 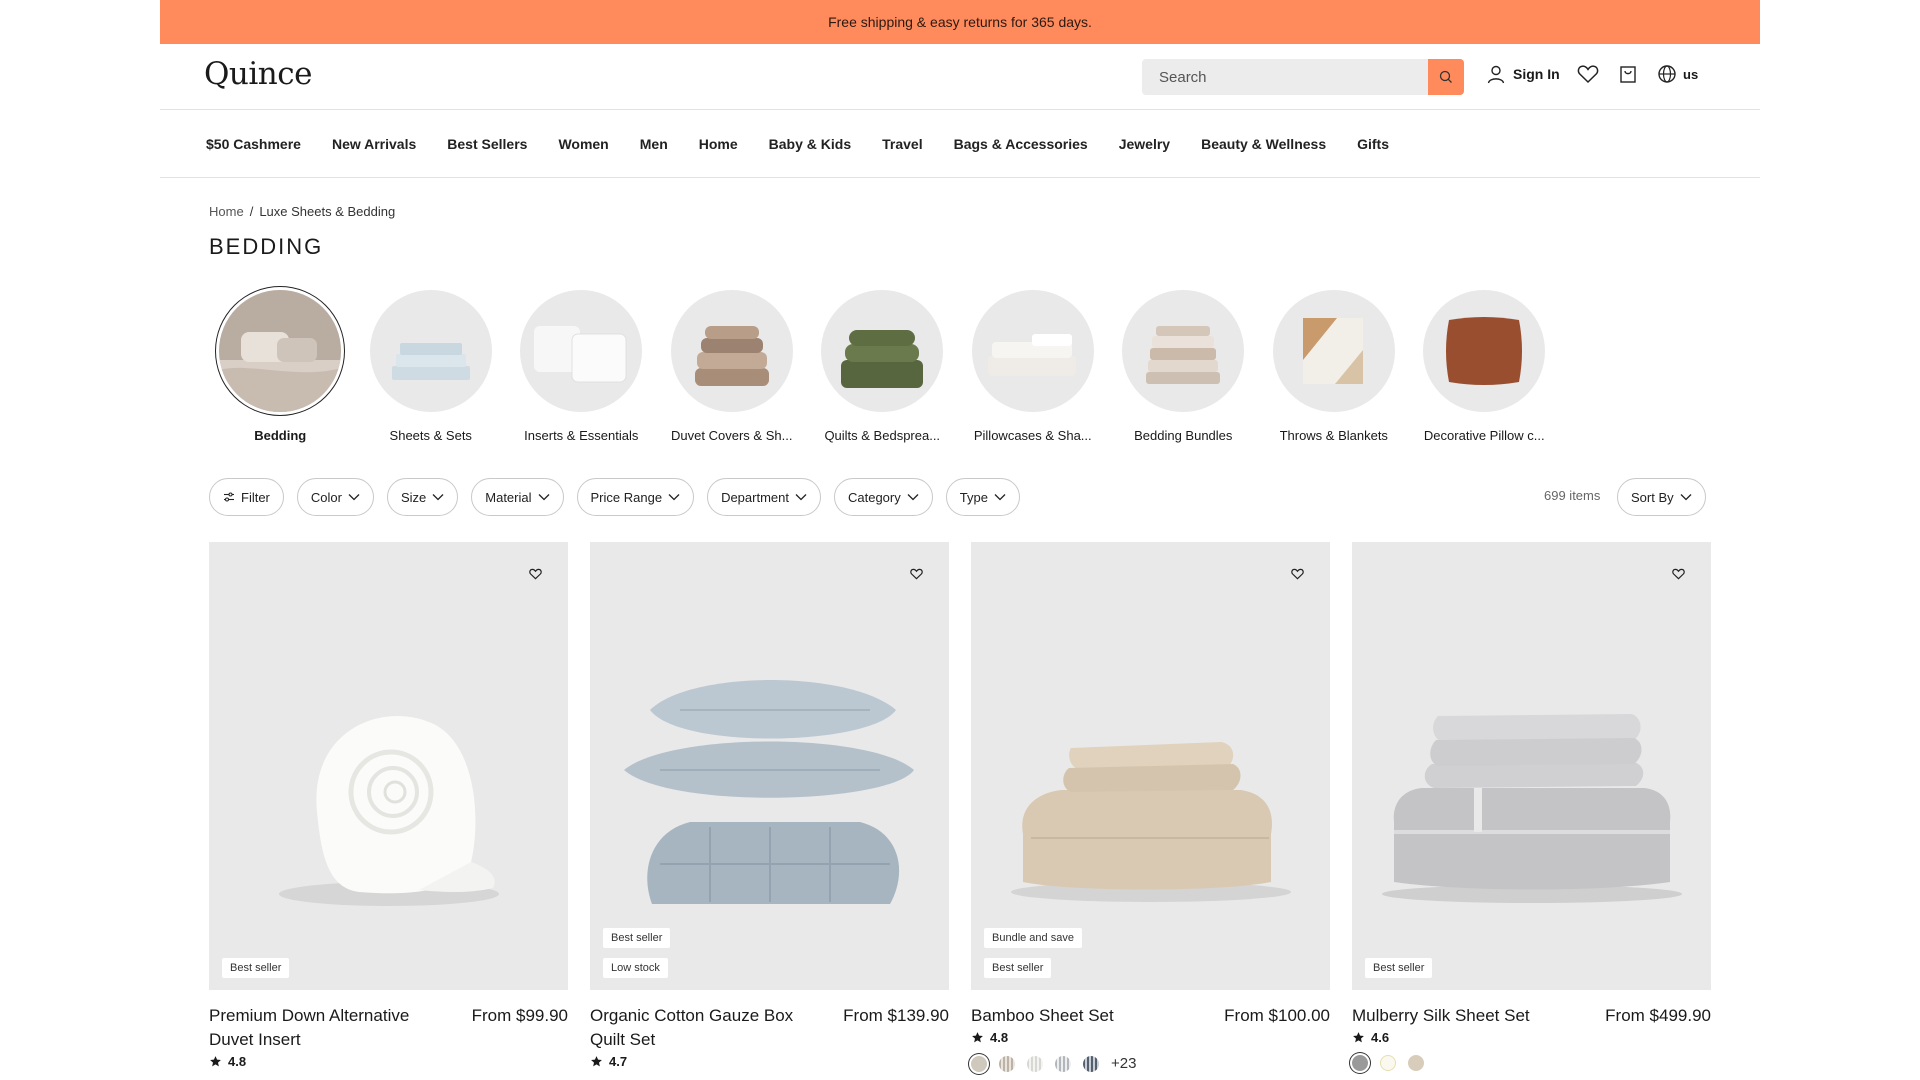 I want to click on nav-item-cashmere: $50 Cashmere, so click(x=253, y=144).